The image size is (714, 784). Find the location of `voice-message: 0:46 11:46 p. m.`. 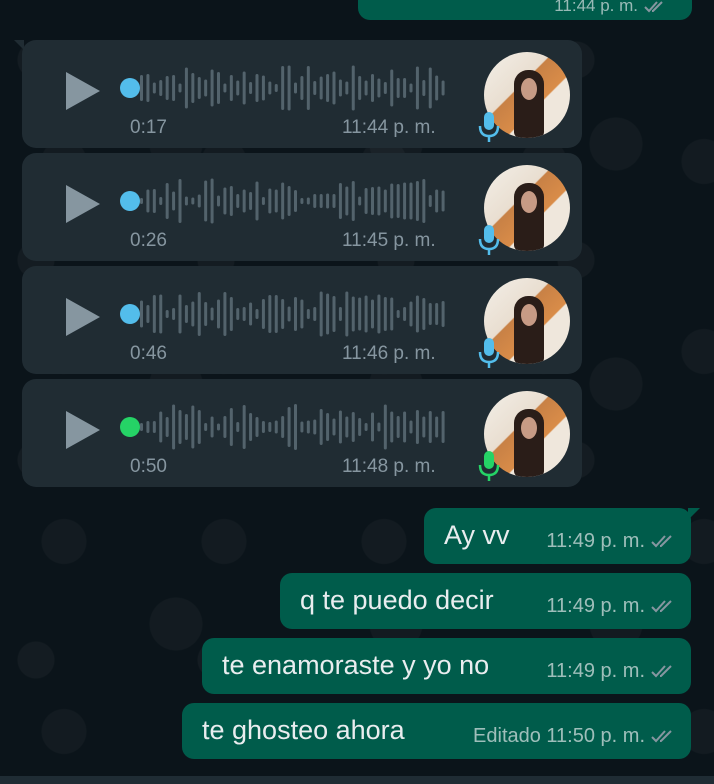

voice-message: 0:46 11:46 p. m. is located at coordinates (302, 320).